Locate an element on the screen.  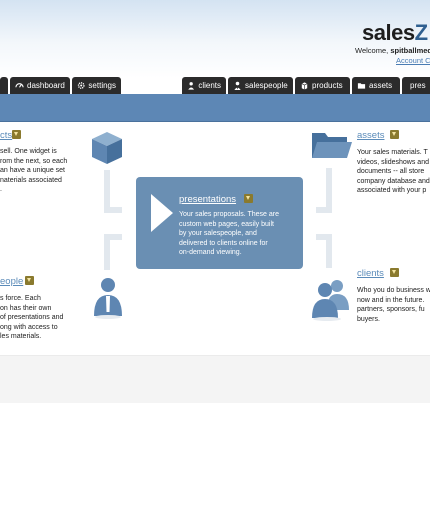
gear-icon is located at coordinates (81, 85).